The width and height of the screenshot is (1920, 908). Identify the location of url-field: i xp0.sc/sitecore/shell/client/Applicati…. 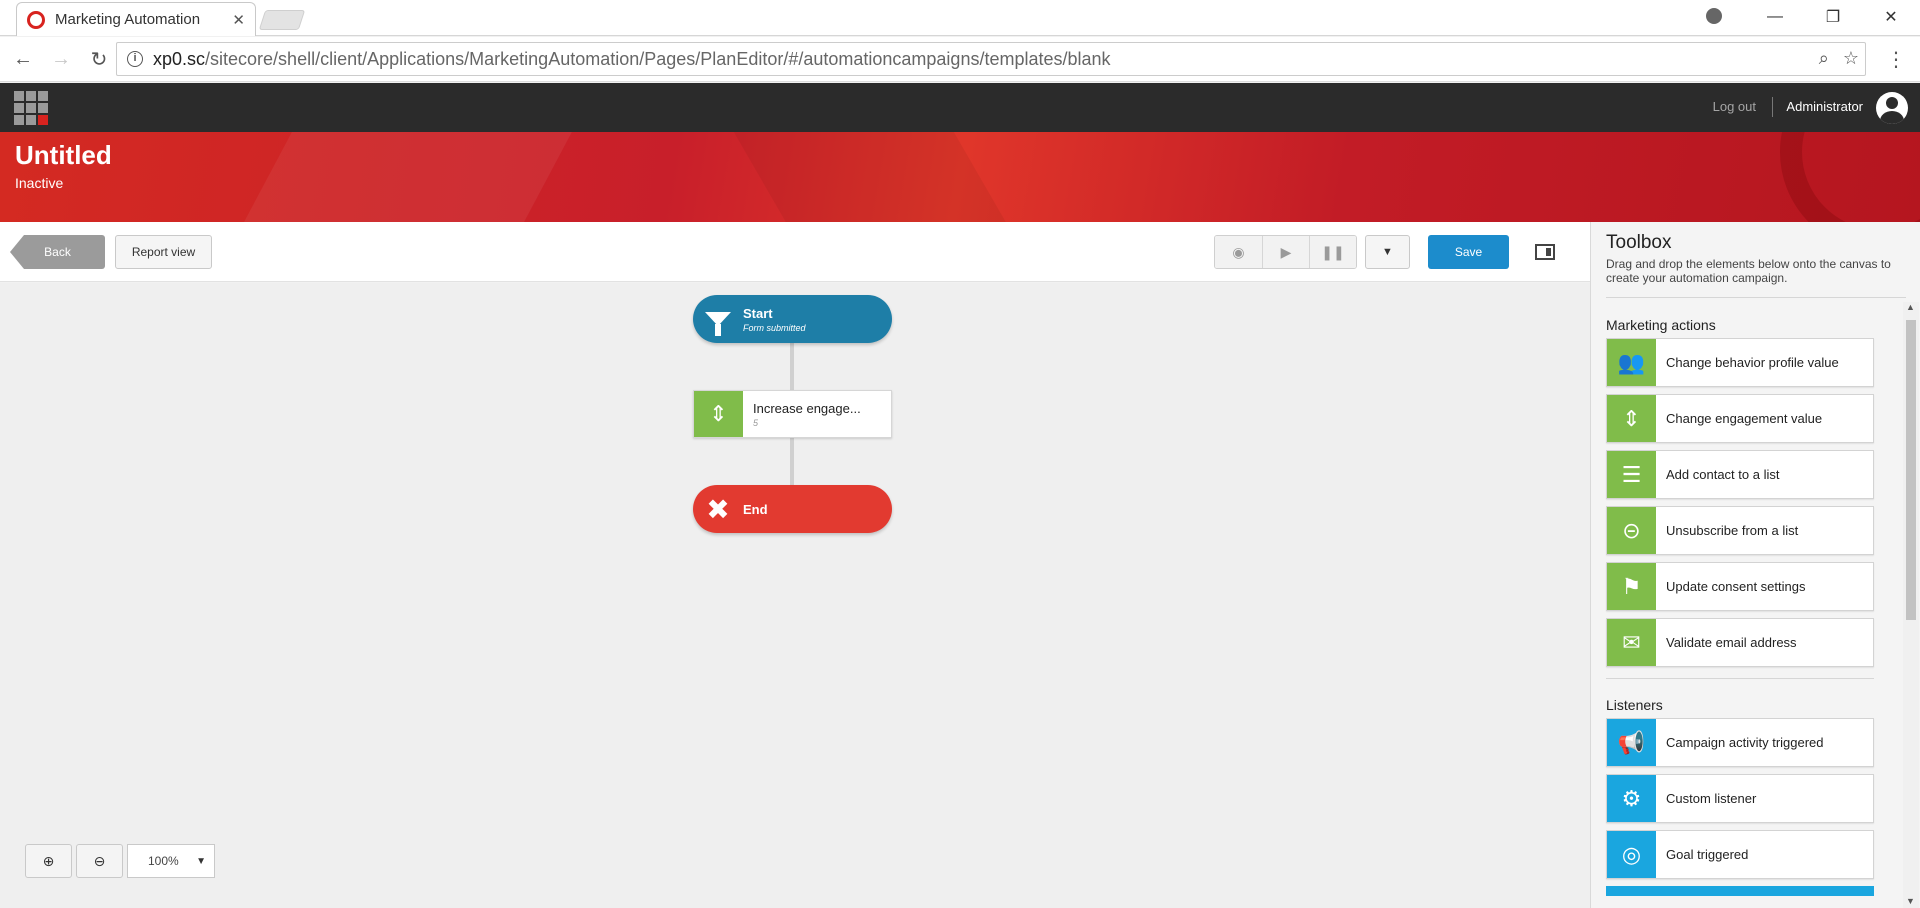
(991, 59).